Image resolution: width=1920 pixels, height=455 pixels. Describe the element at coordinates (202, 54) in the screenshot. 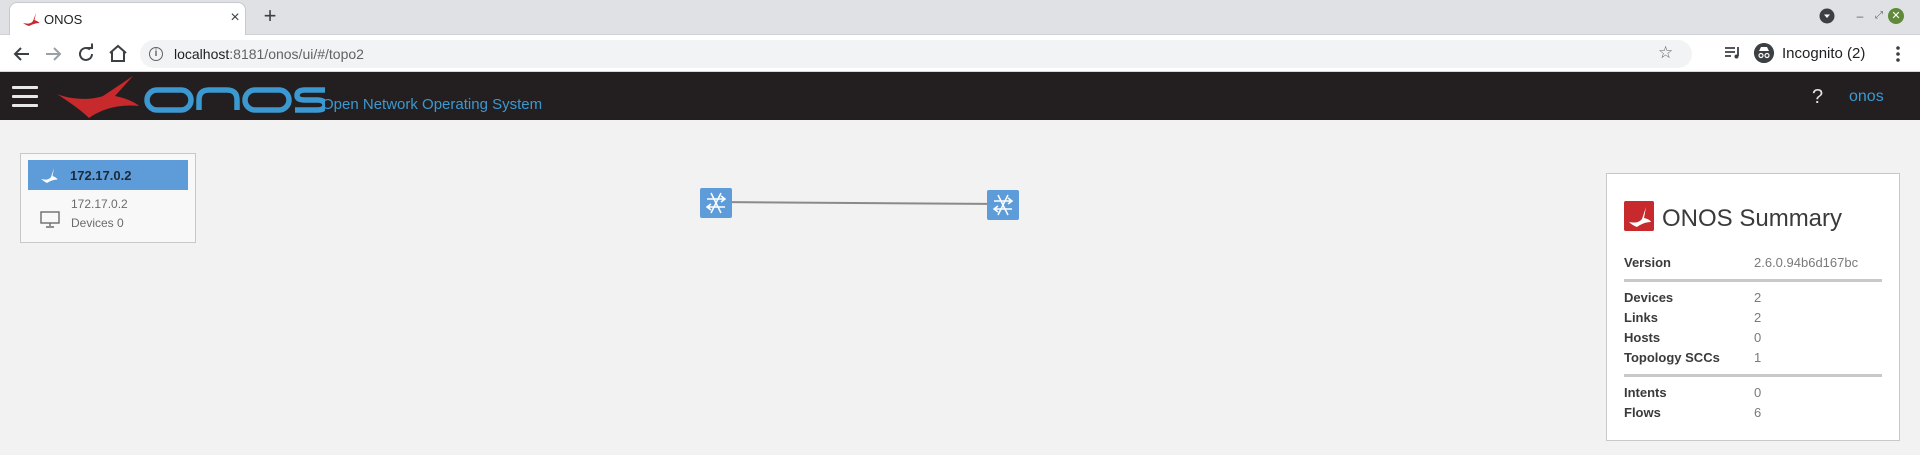

I see `url-host: localhost` at that location.